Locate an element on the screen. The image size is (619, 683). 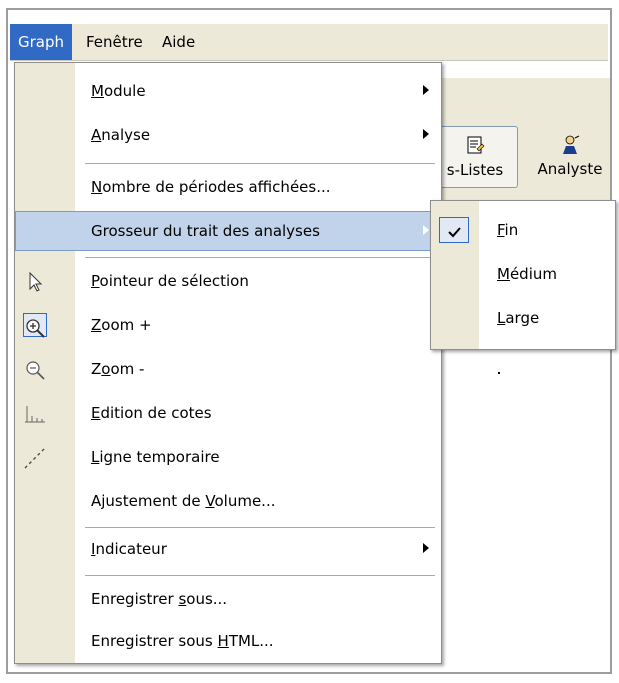
menu-item-module: Module is located at coordinates (228, 91).